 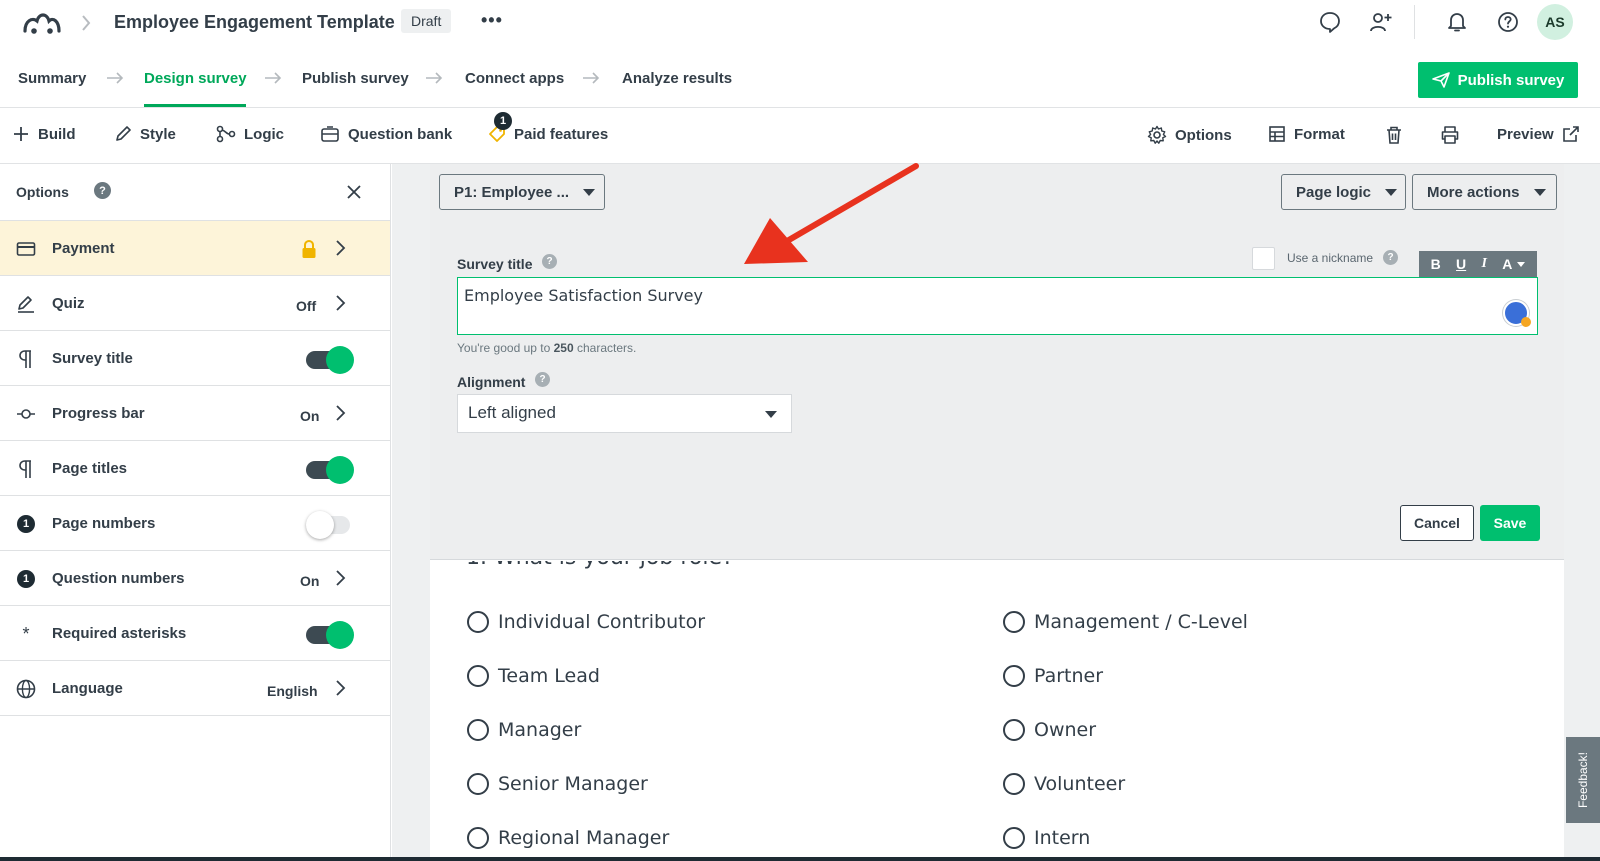 What do you see at coordinates (1484, 192) in the screenshot?
I see `more-actions-dropdown: More actions` at bounding box center [1484, 192].